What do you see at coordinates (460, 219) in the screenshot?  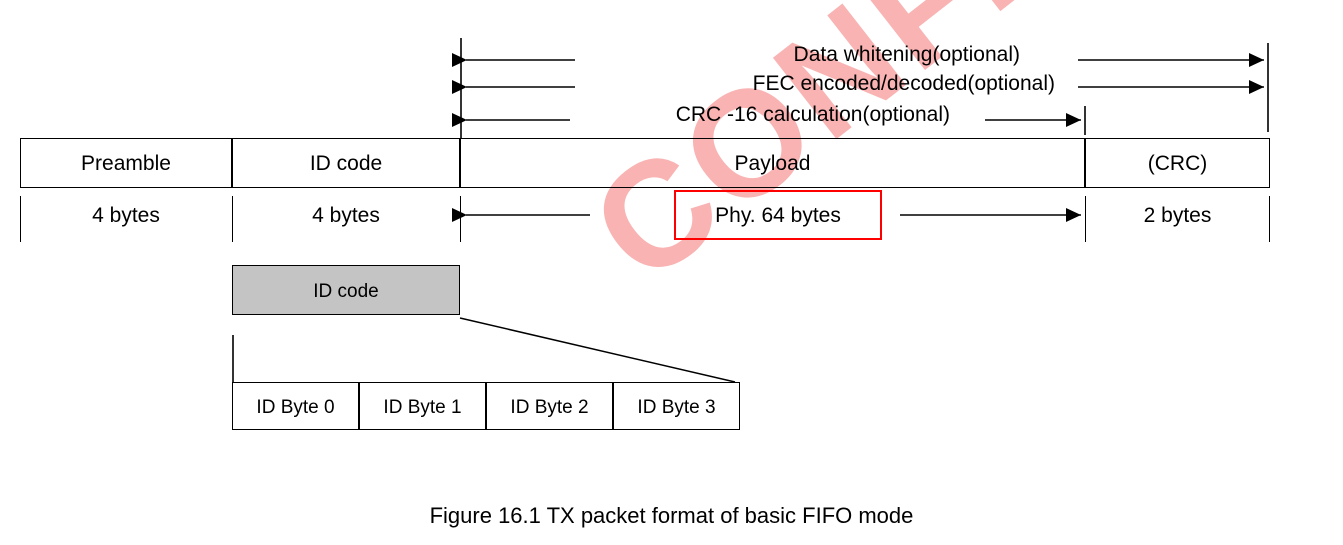 I see `byte-row-tick-idcode` at bounding box center [460, 219].